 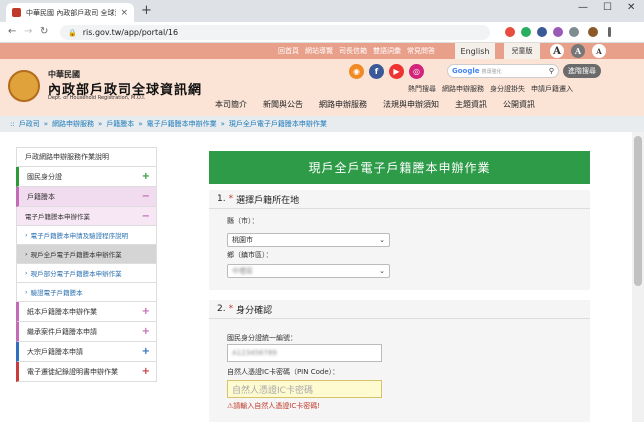 What do you see at coordinates (558, 32) in the screenshot?
I see `extension-purple-icon` at bounding box center [558, 32].